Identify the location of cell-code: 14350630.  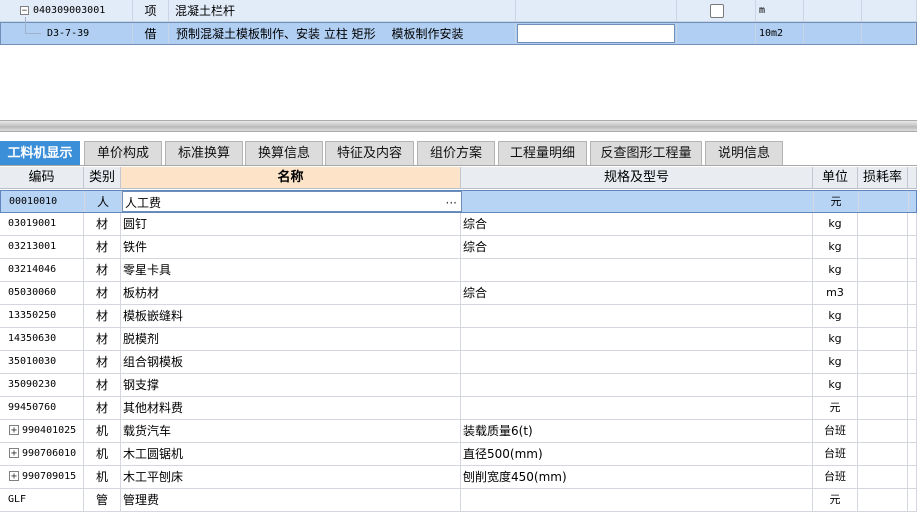
(42, 339).